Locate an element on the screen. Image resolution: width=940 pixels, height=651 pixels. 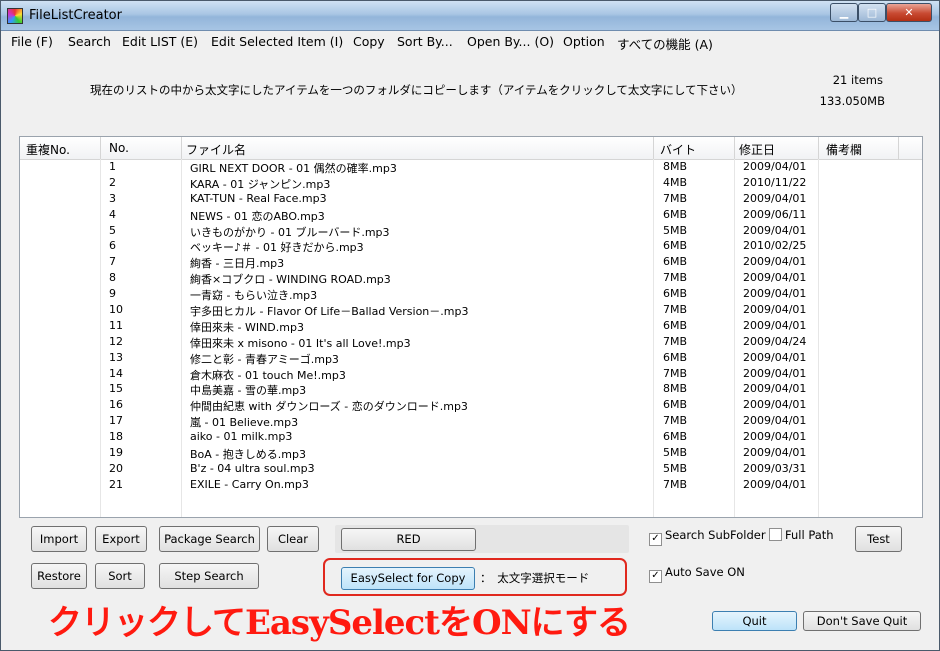
menu-search: Search is located at coordinates (89, 41).